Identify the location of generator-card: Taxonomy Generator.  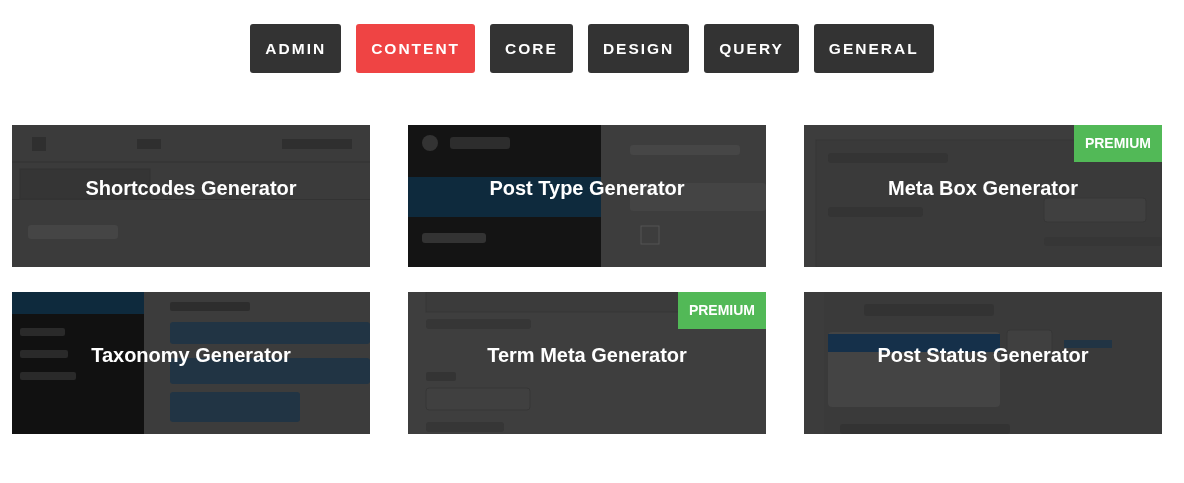
(191, 363).